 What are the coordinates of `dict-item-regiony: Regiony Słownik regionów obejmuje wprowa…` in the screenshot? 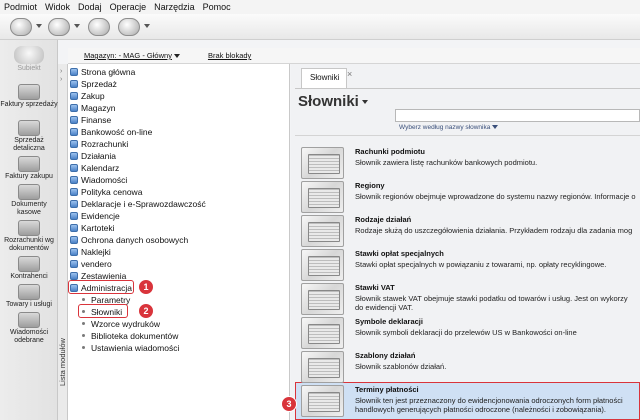 It's located at (470, 196).